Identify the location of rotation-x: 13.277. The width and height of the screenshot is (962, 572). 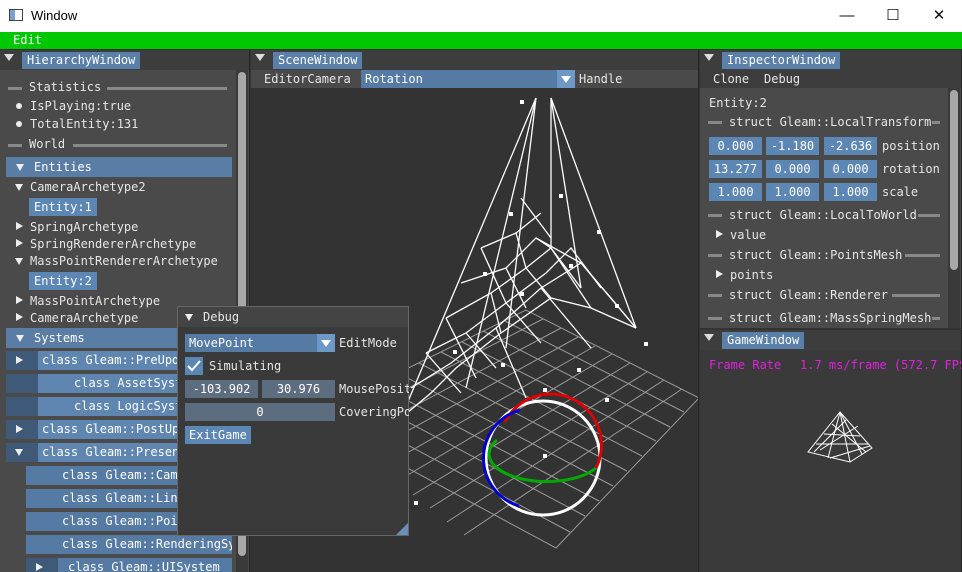
(735, 169).